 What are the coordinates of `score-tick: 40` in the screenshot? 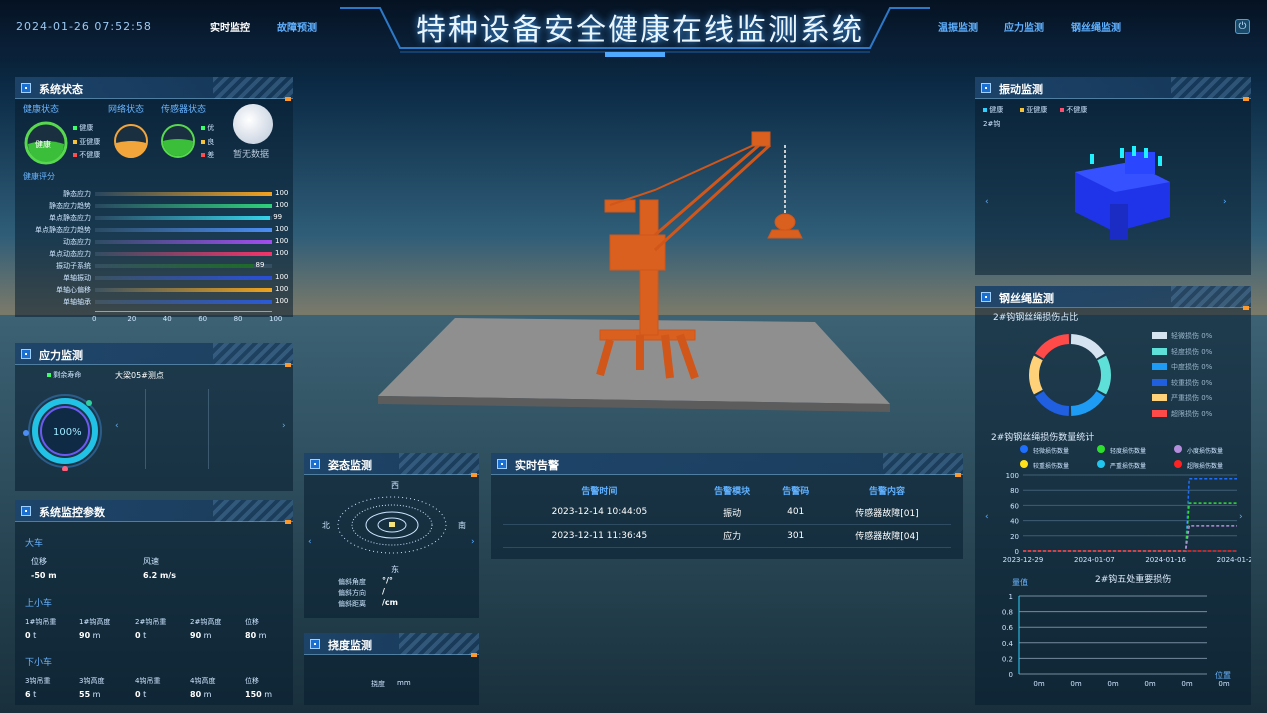 It's located at (167, 319).